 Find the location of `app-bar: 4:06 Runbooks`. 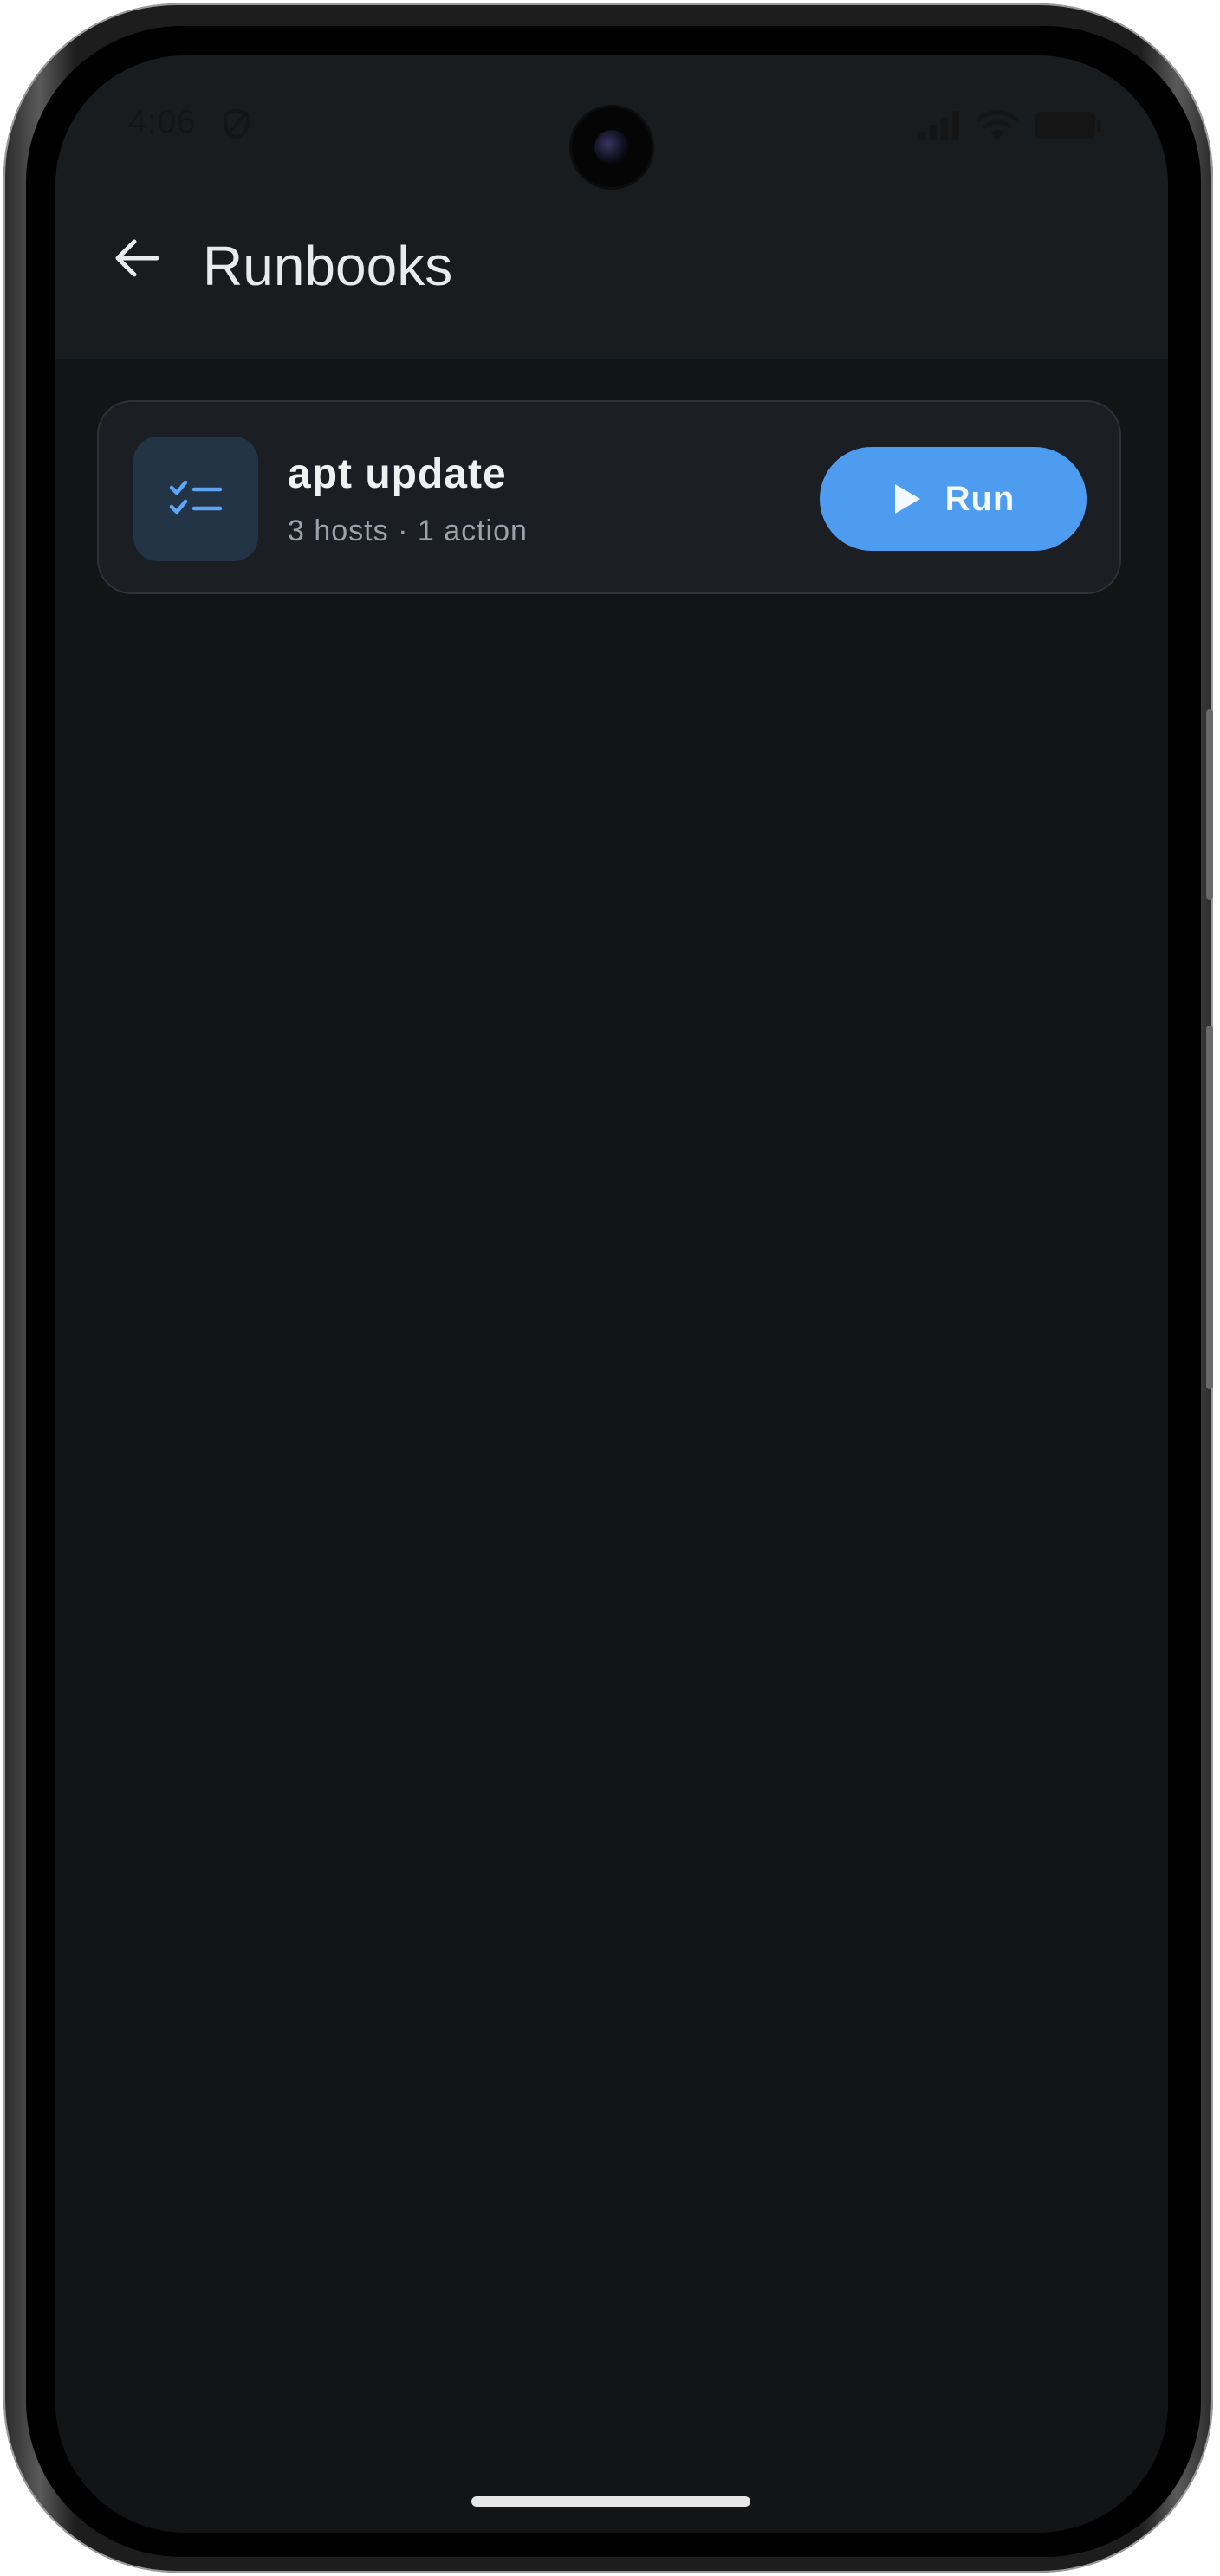

app-bar: 4:06 Runbooks is located at coordinates (611, 207).